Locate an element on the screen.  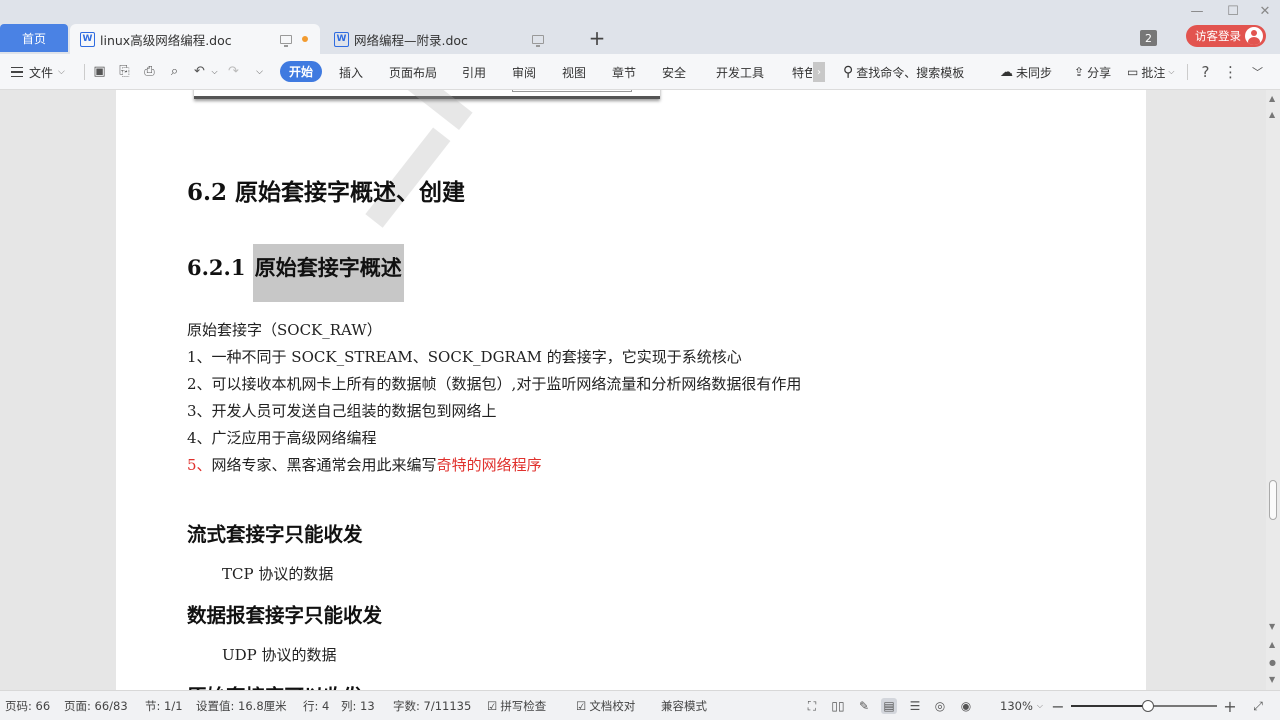
tab-home-ribbon: 开始 is located at coordinates (301, 71).